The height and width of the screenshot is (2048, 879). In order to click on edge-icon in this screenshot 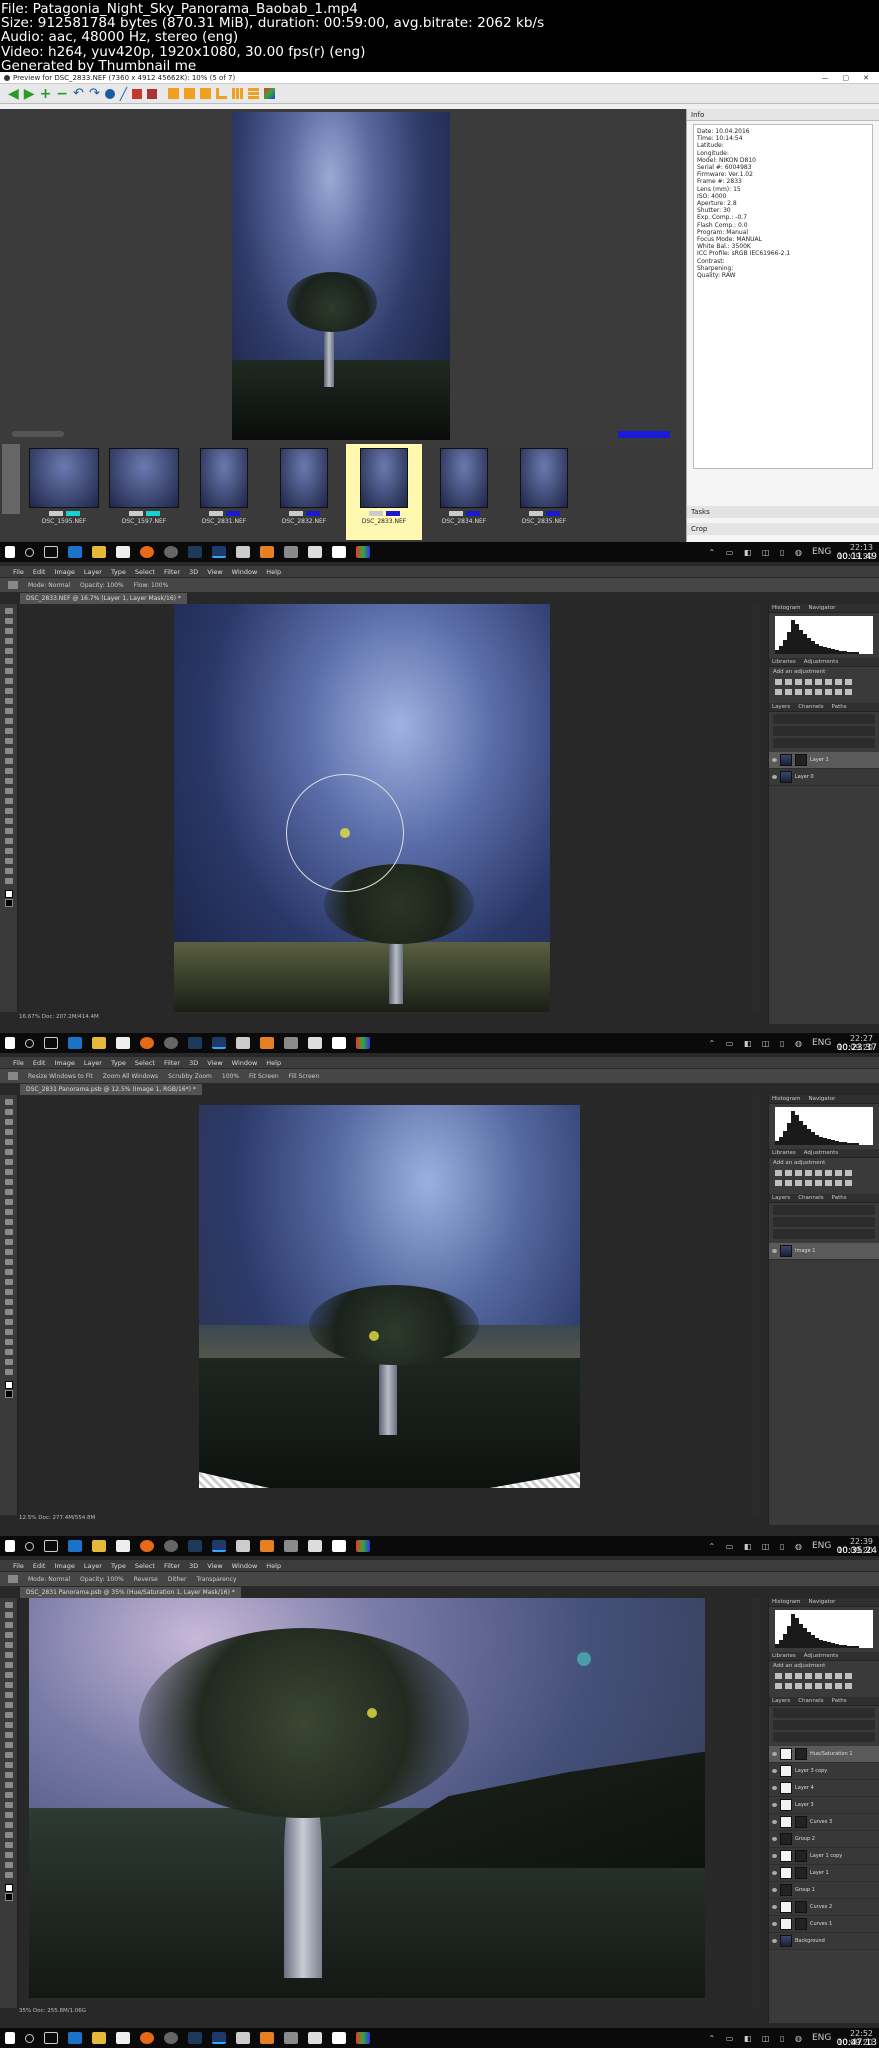, I will do `click(75, 1546)`.